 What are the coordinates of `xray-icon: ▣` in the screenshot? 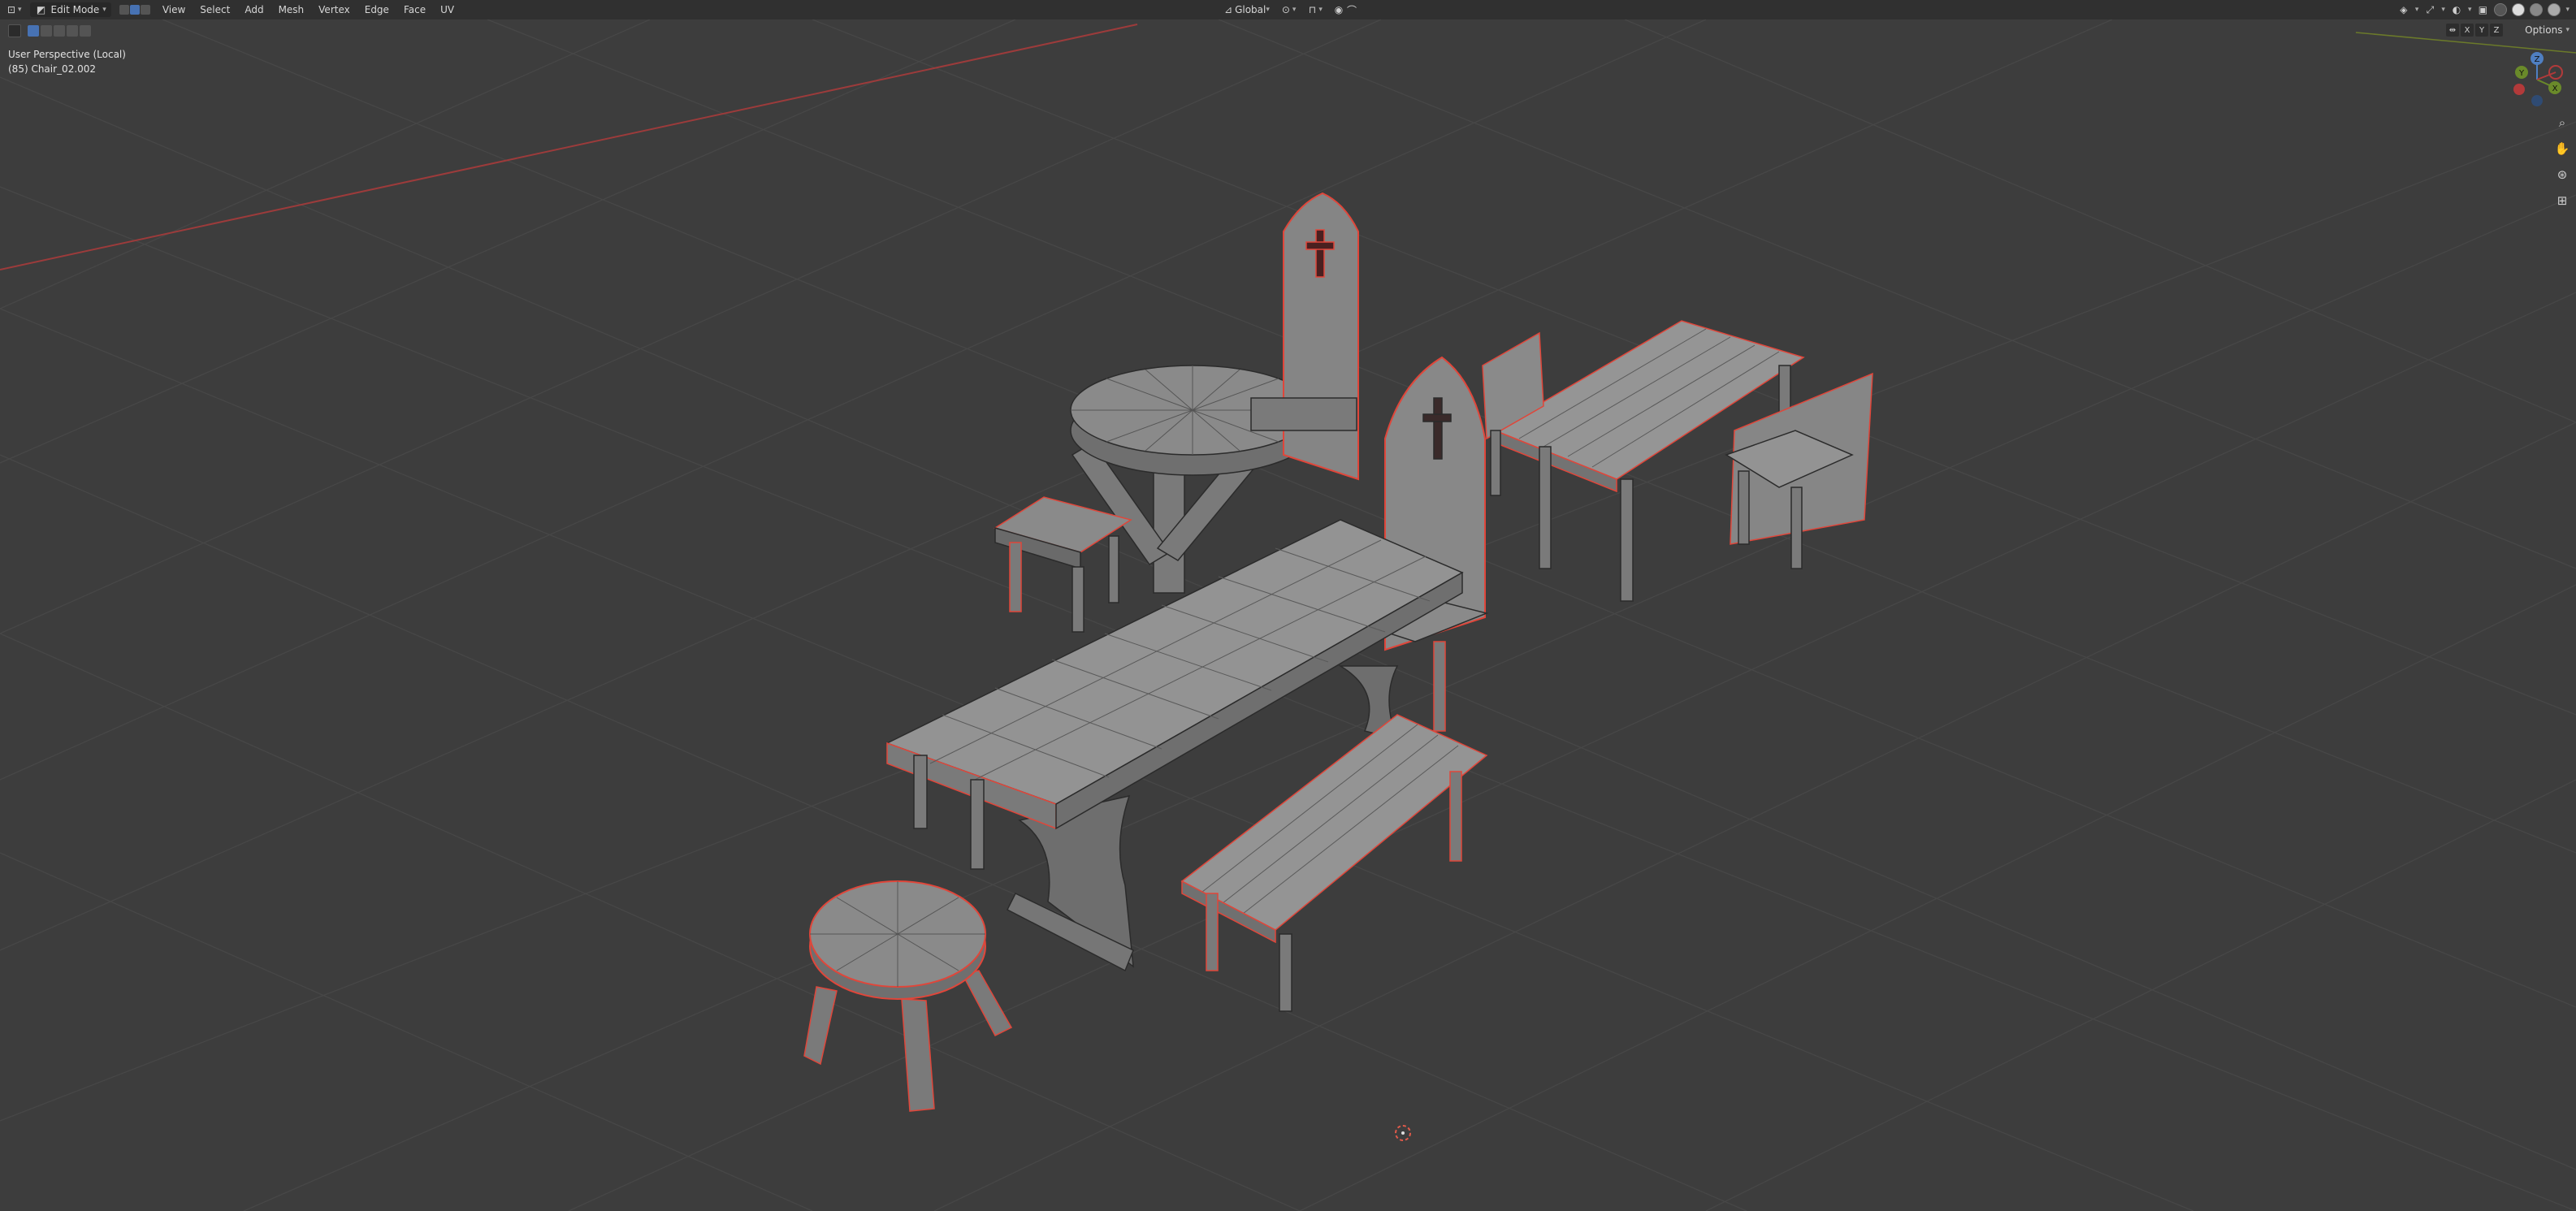 It's located at (2482, 9).